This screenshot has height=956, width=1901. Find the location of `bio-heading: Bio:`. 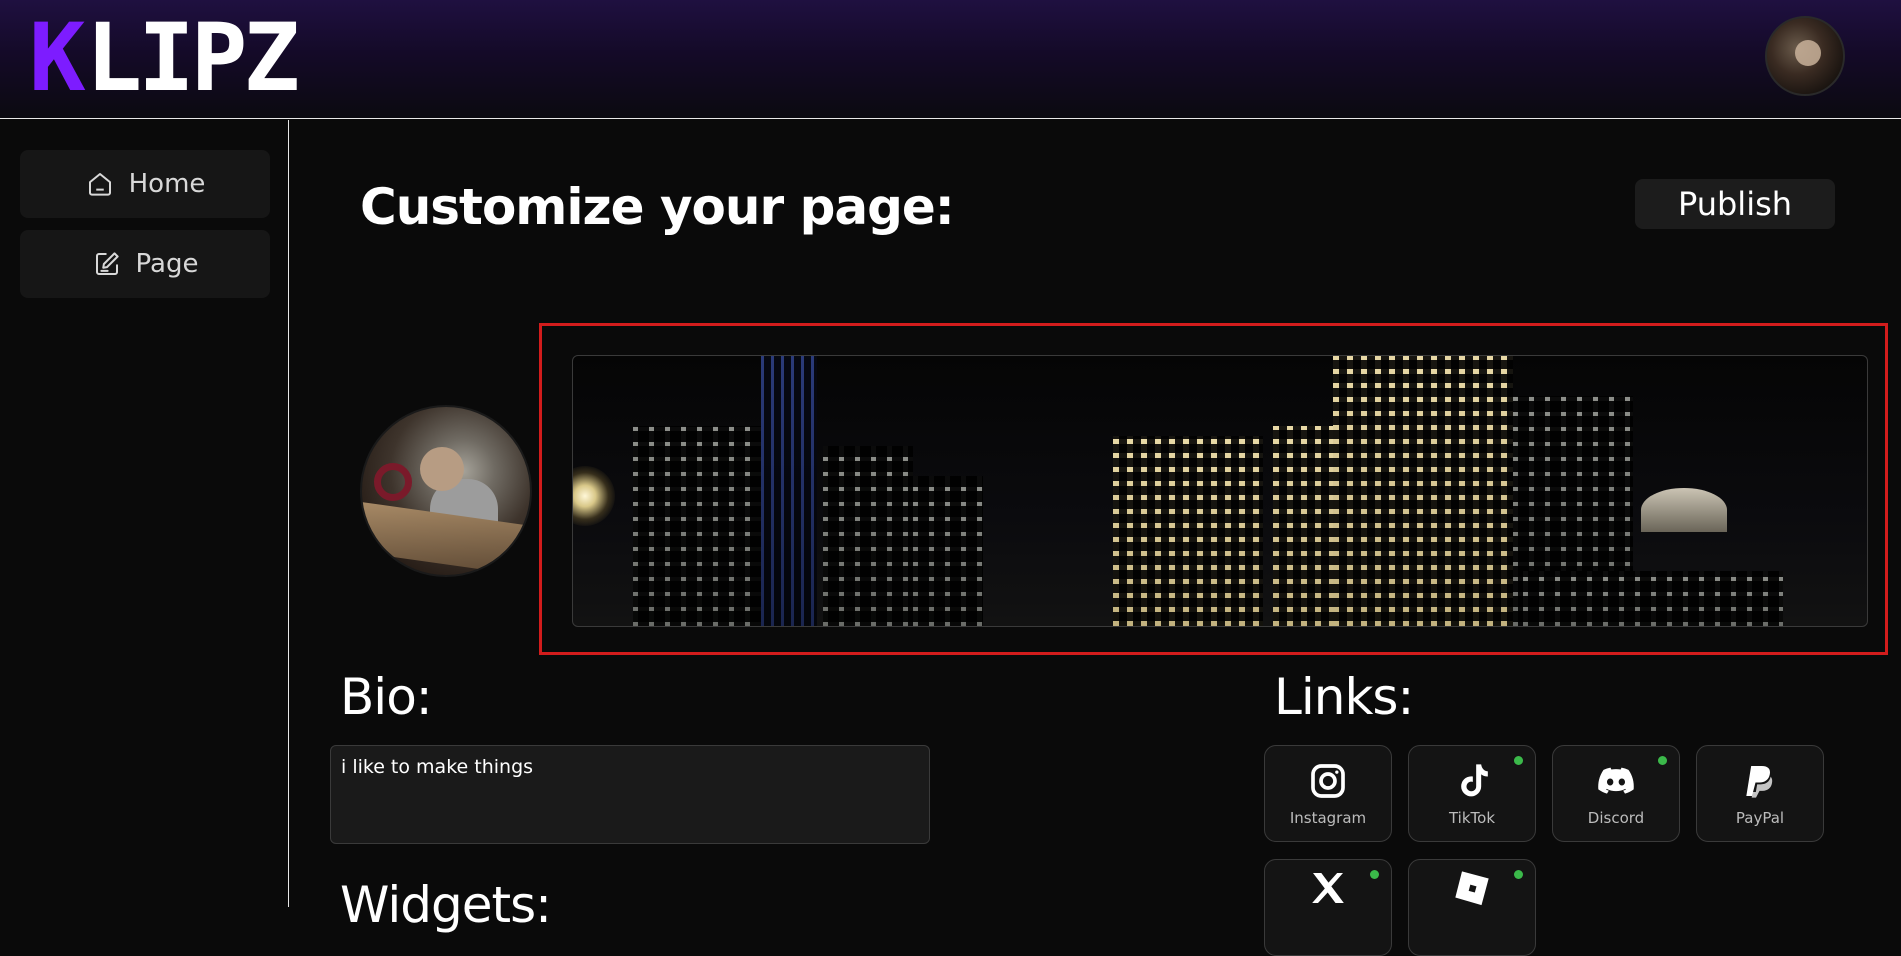

bio-heading: Bio: is located at coordinates (386, 697).